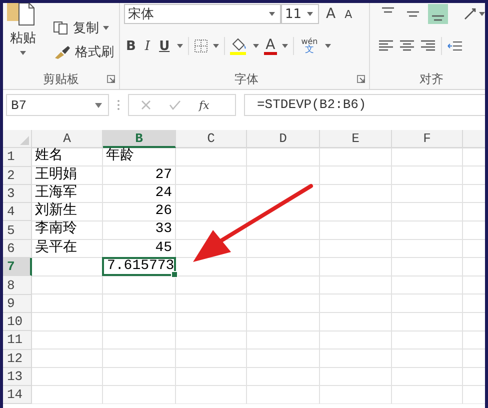 This screenshot has width=488, height=408. What do you see at coordinates (331, 14) in the screenshot?
I see `grow-font-button: A` at bounding box center [331, 14].